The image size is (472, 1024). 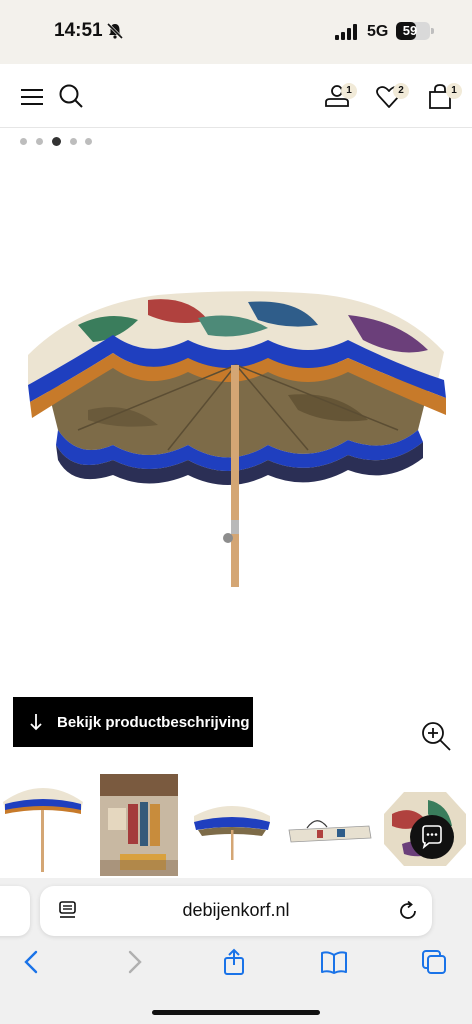 I want to click on bookmarks-icon, so click(x=334, y=962).